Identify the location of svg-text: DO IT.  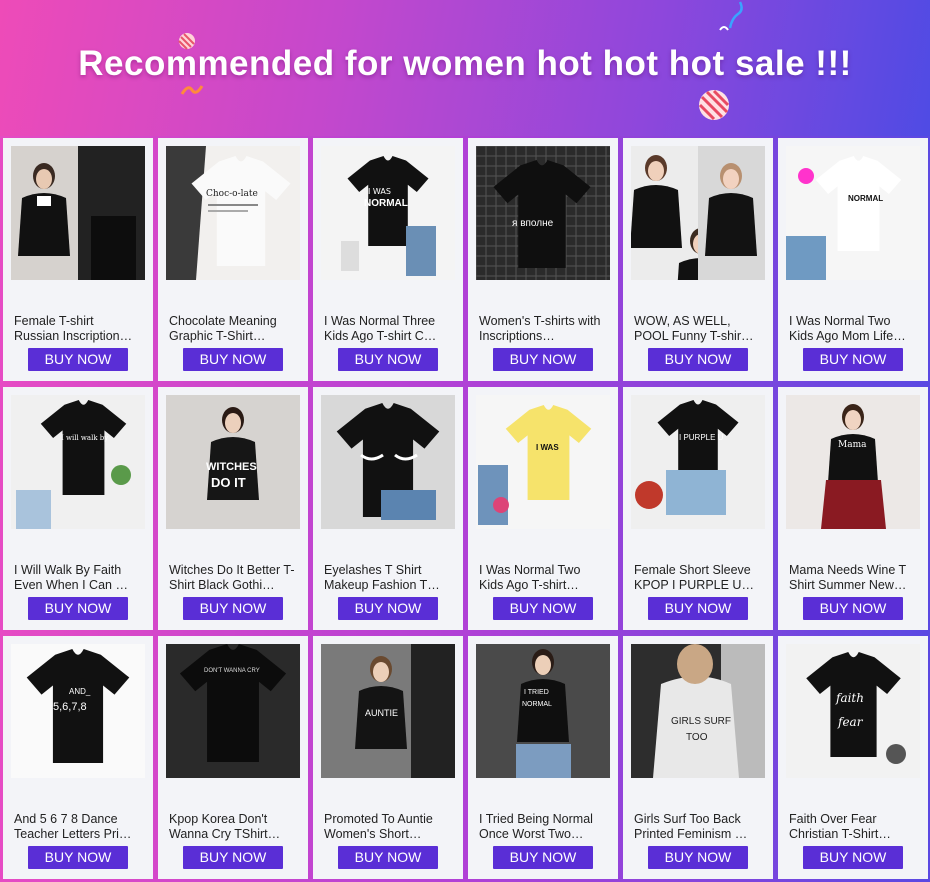
(228, 482).